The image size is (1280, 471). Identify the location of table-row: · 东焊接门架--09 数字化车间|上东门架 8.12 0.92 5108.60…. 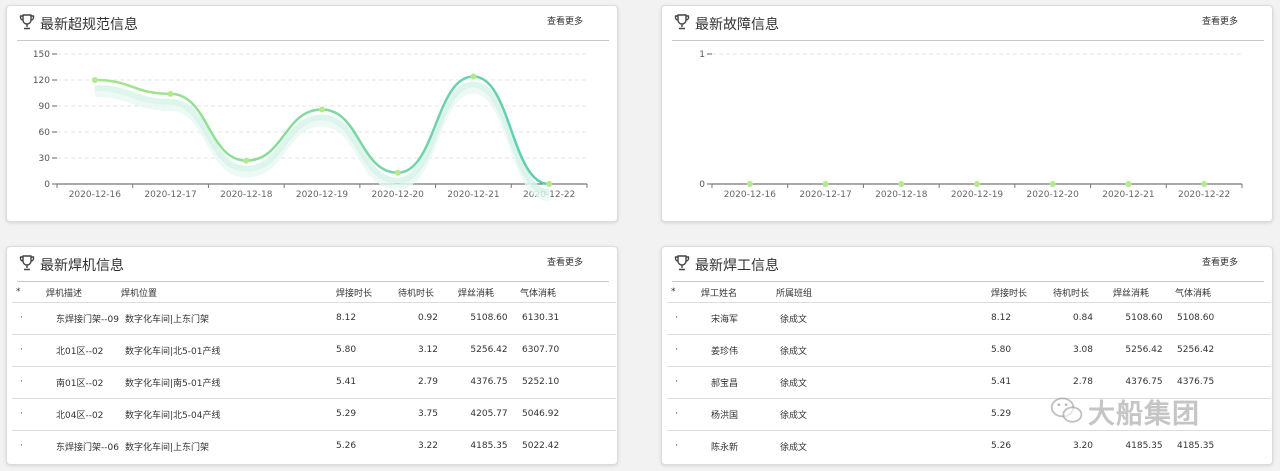
(314, 318).